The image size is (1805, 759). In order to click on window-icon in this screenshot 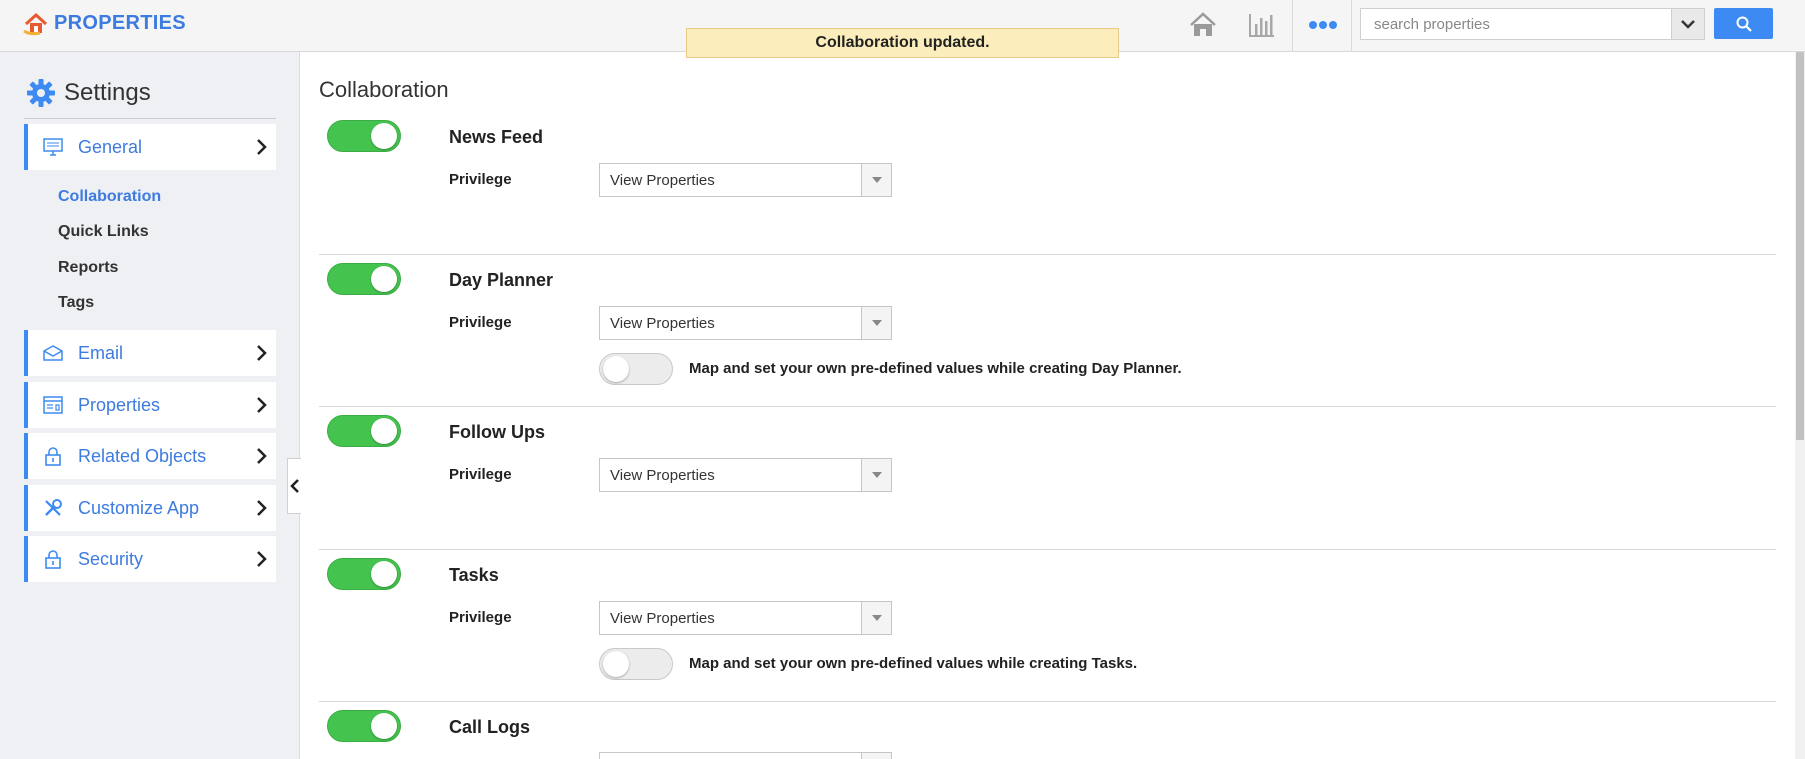, I will do `click(53, 405)`.